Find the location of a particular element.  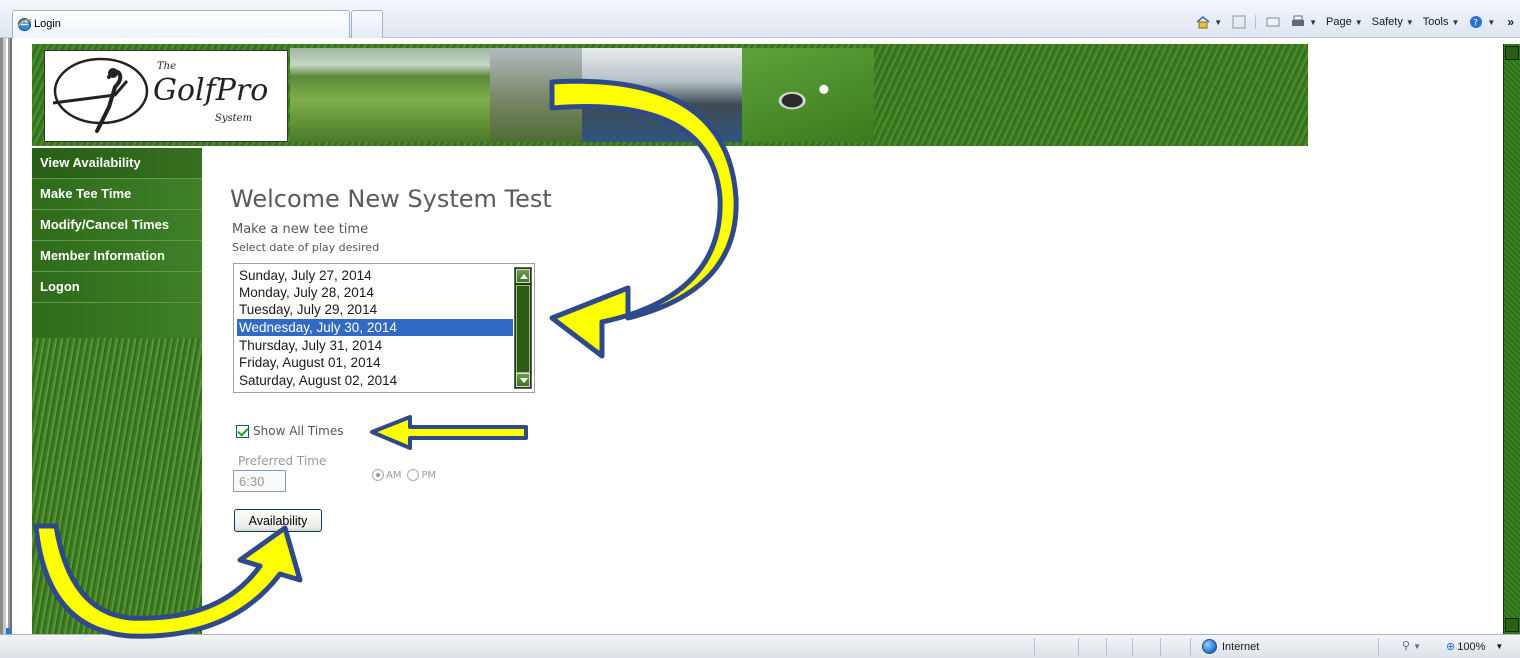

date-option-selected: Wednesday, July 30, 2014 is located at coordinates (375, 327).